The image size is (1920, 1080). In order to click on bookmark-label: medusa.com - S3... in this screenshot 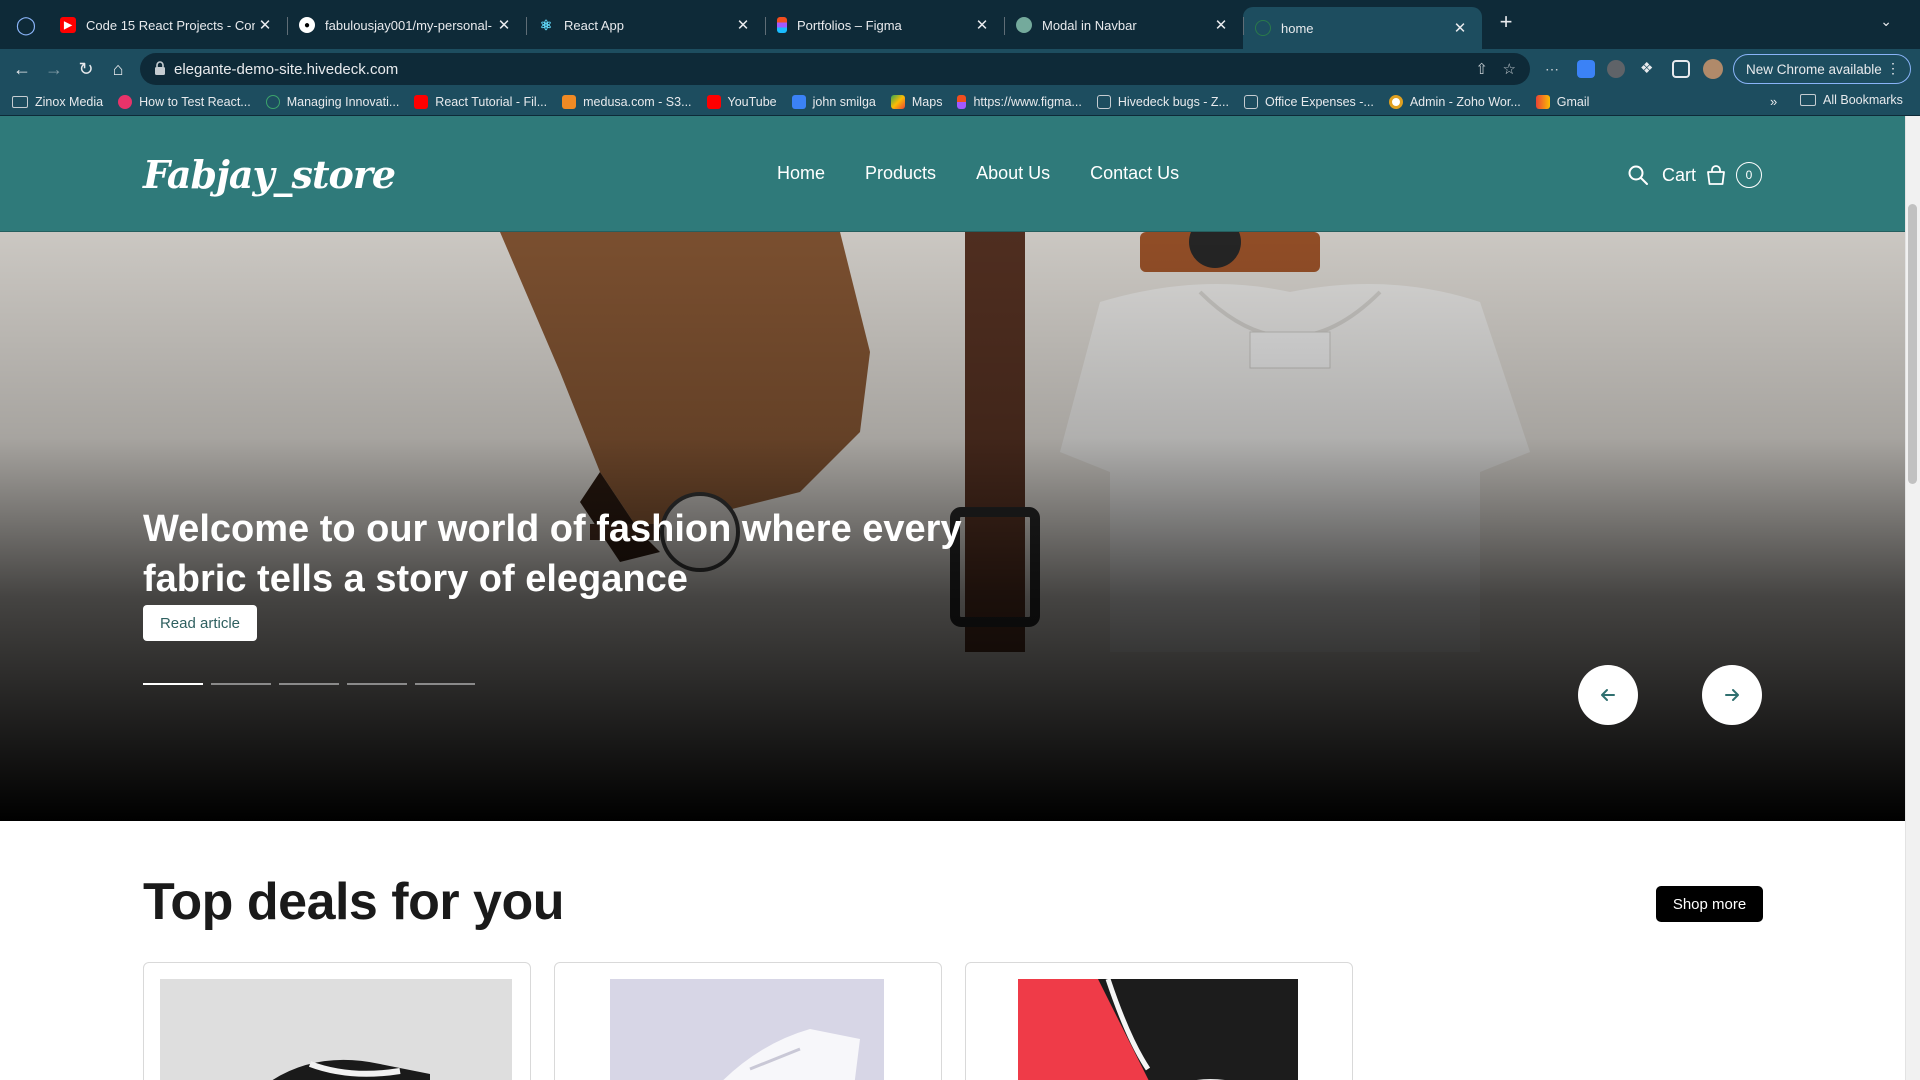, I will do `click(637, 102)`.